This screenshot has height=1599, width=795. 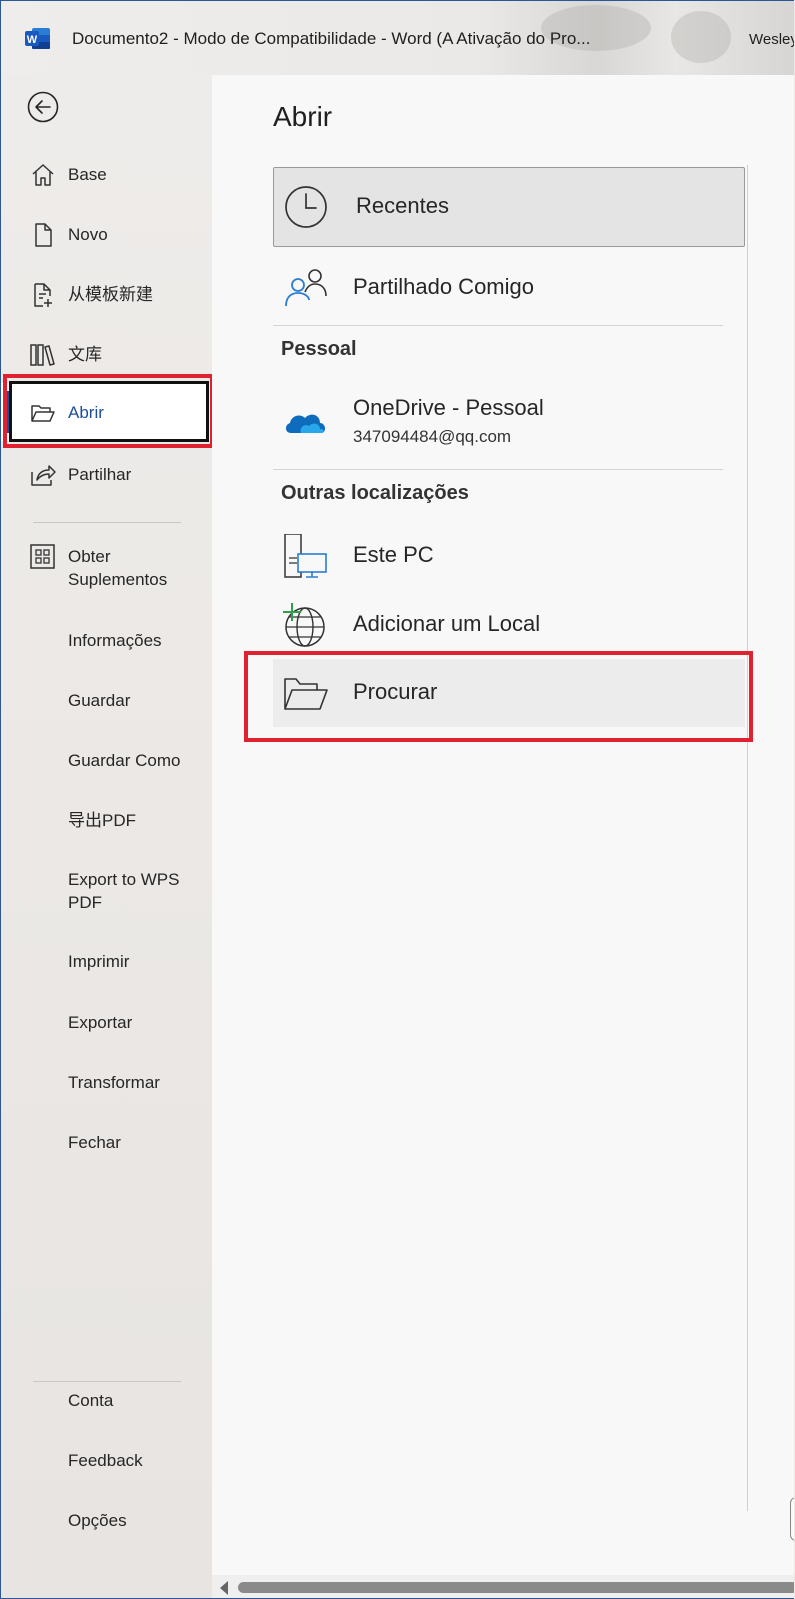 What do you see at coordinates (509, 207) in the screenshot?
I see `location-recent: Recentes` at bounding box center [509, 207].